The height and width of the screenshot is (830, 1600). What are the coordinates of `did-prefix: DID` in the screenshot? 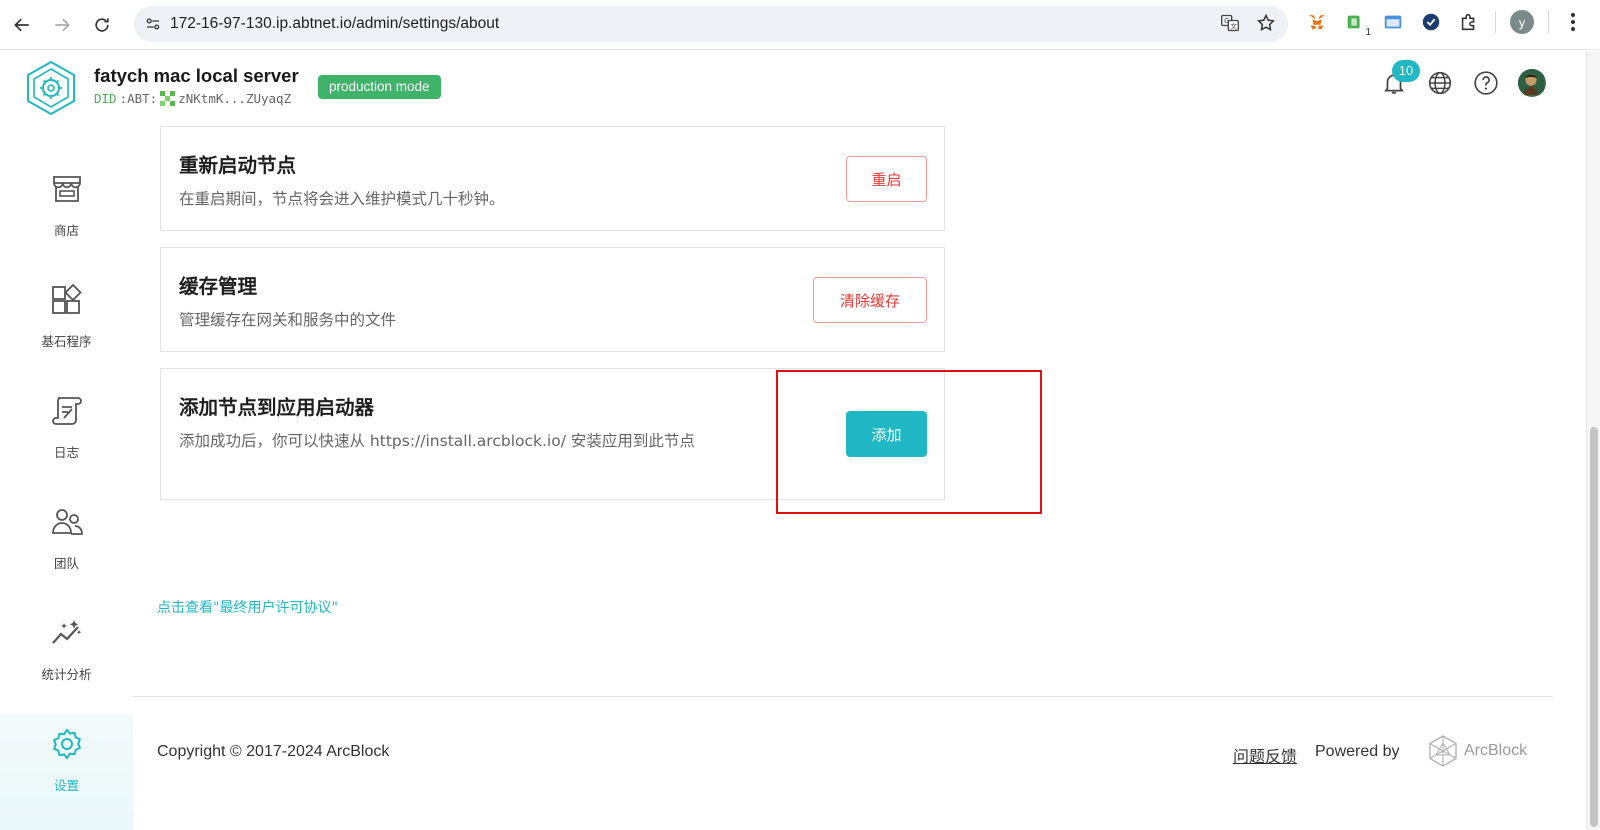 It's located at (105, 98).